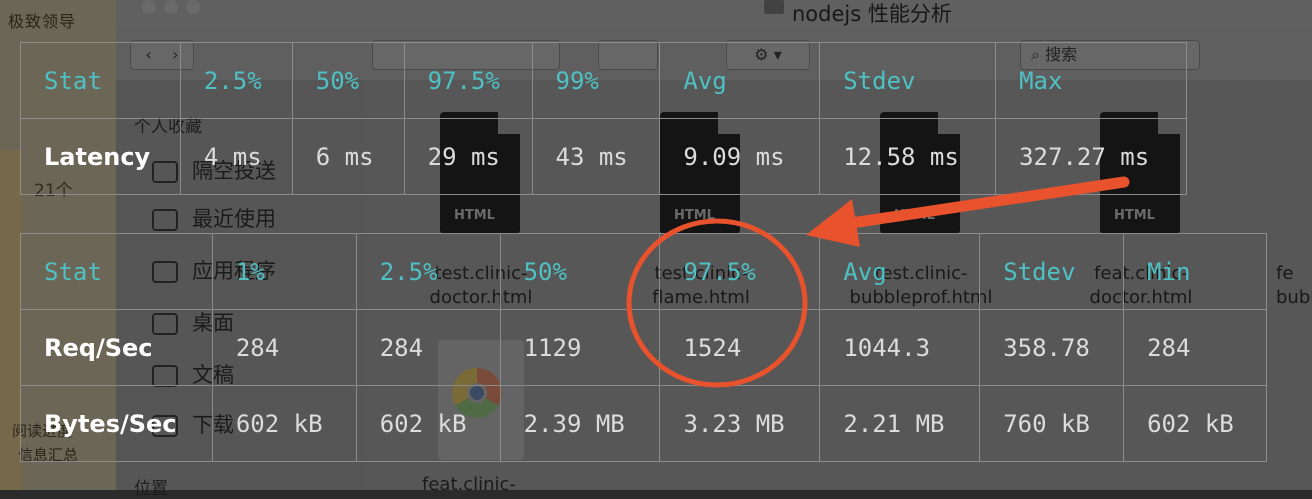  Describe the element at coordinates (1091, 156) in the screenshot. I see `table-cell: 327.27 ms` at that location.